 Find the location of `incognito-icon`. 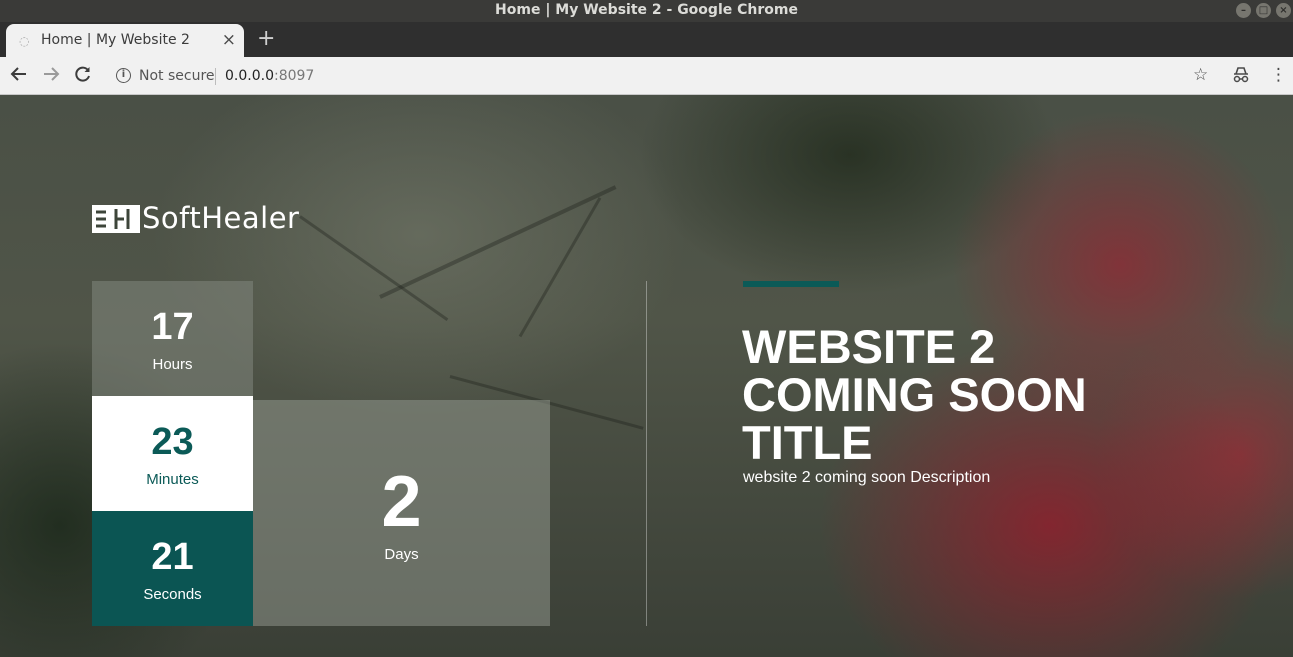

incognito-icon is located at coordinates (1241, 77).